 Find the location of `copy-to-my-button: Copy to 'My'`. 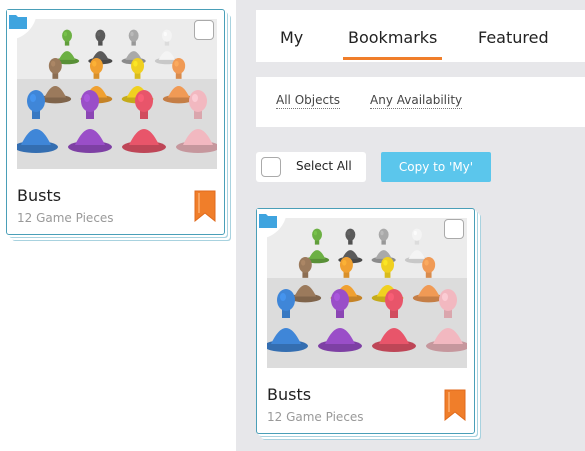

copy-to-my-button: Copy to 'My' is located at coordinates (436, 167).